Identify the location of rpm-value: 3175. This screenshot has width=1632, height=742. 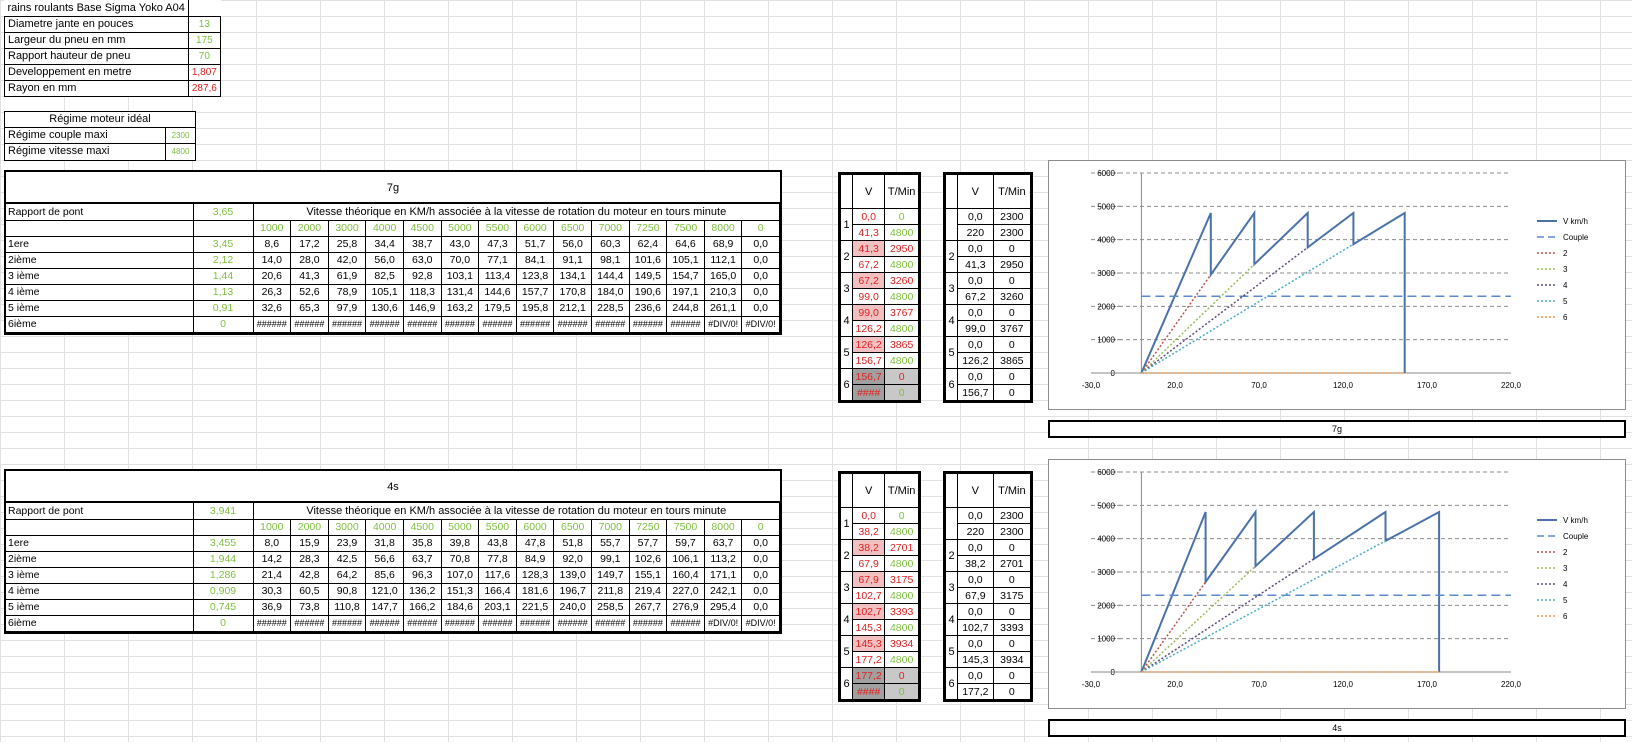
(901, 579).